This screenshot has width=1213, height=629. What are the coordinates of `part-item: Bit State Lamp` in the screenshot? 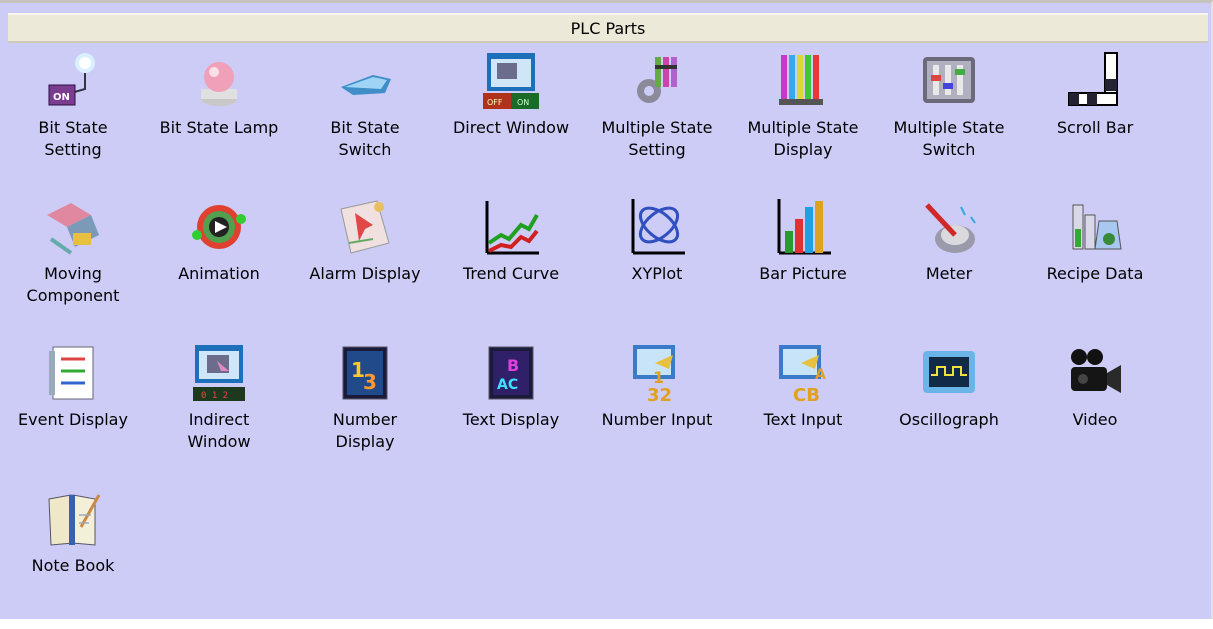 It's located at (219, 118).